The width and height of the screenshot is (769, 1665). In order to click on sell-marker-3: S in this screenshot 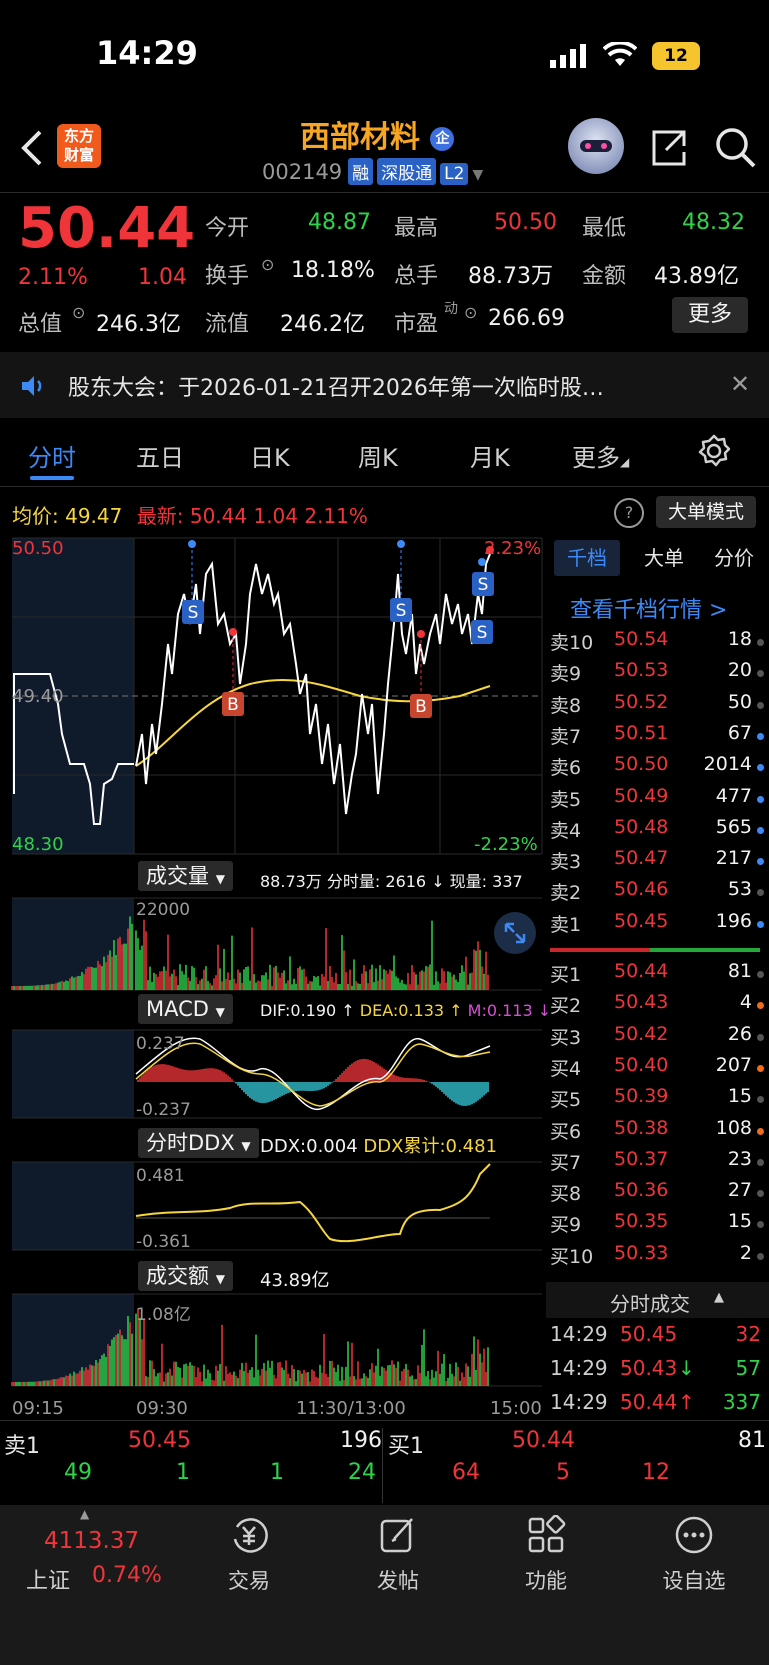, I will do `click(483, 577)`.